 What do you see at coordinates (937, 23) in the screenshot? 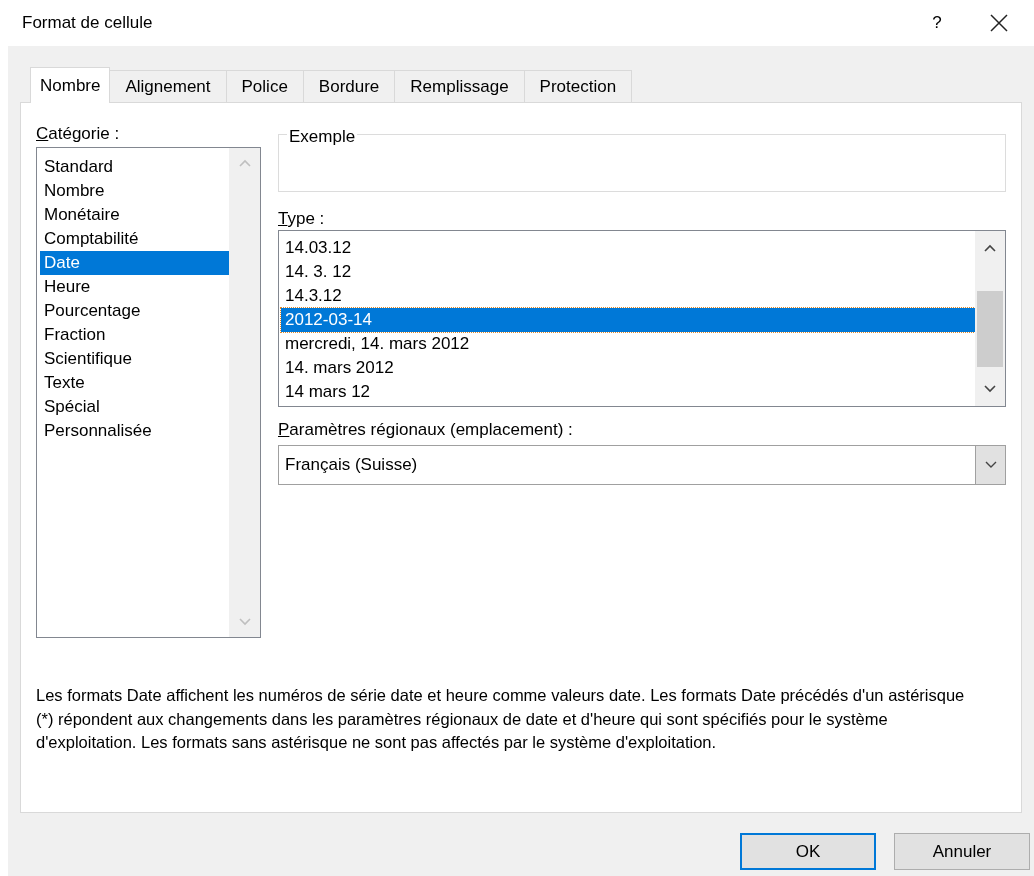
I see `help-button: ?` at bounding box center [937, 23].